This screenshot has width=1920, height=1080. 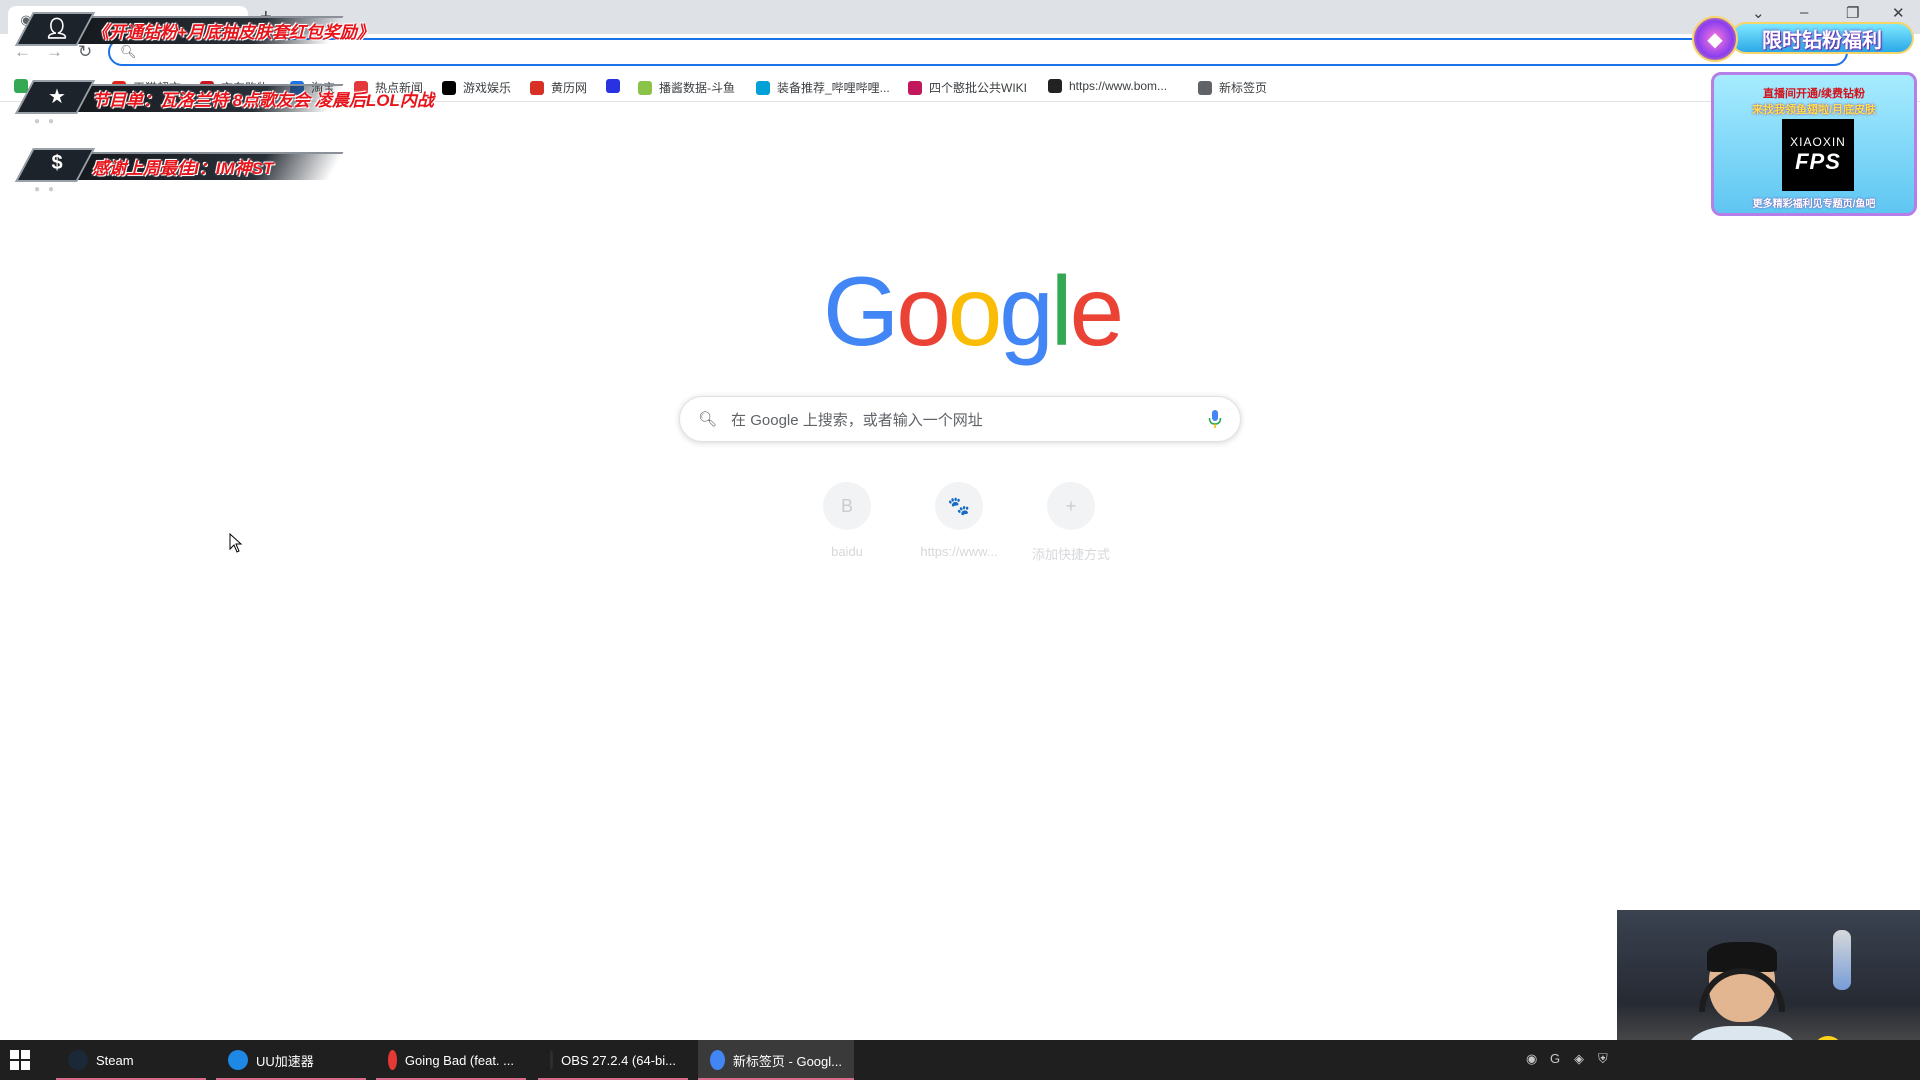 I want to click on bookmark-label: 播酱数据-斗鱼, so click(x=697, y=88).